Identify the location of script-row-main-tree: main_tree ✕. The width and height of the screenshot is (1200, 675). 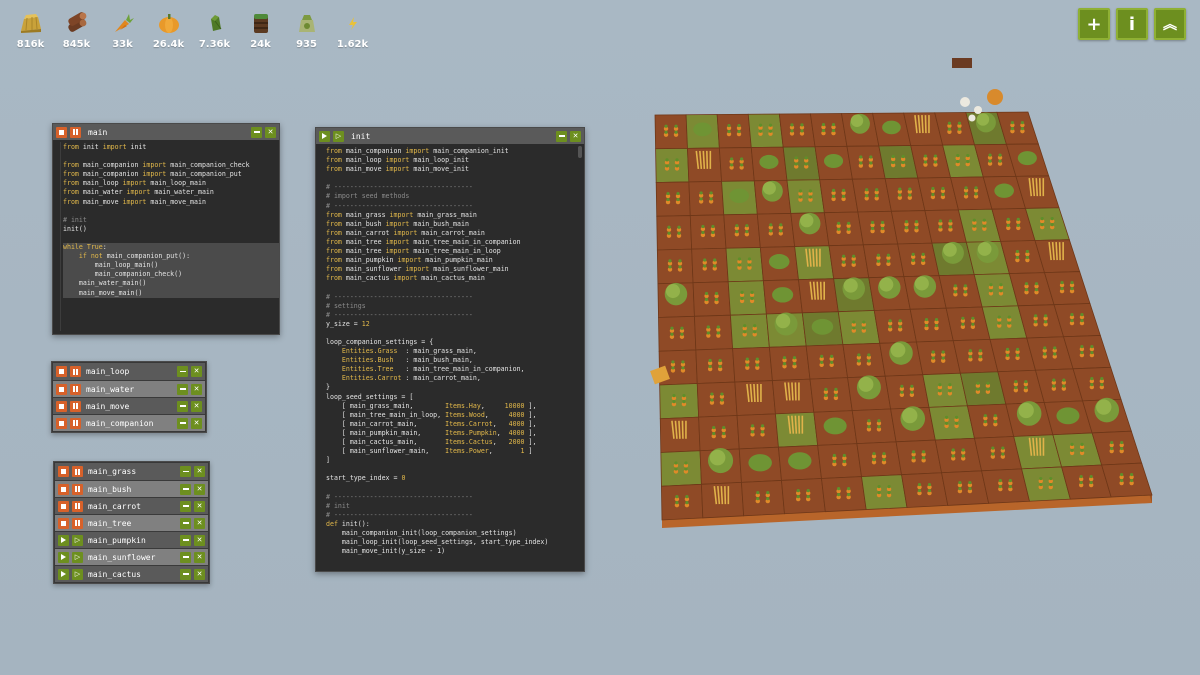
(131, 522).